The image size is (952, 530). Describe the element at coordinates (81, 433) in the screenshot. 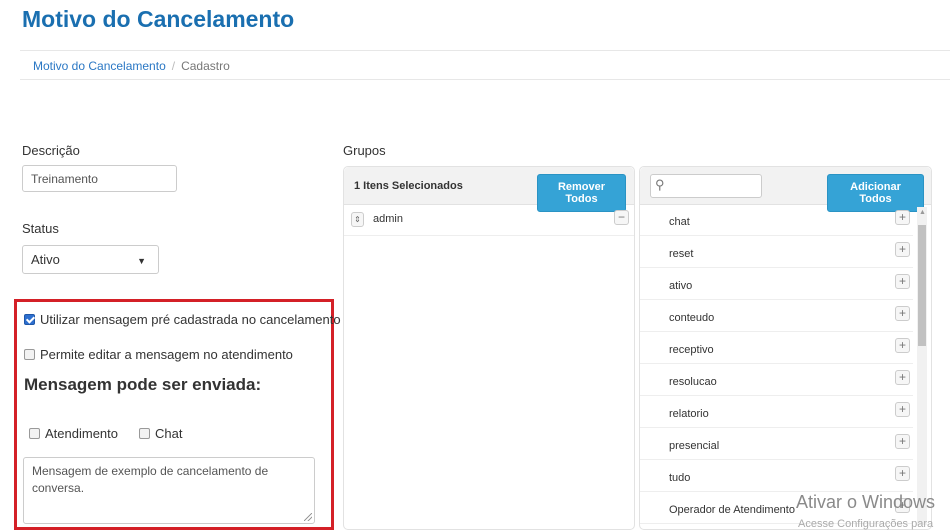

I see `atendimento-label: Atendimento` at that location.